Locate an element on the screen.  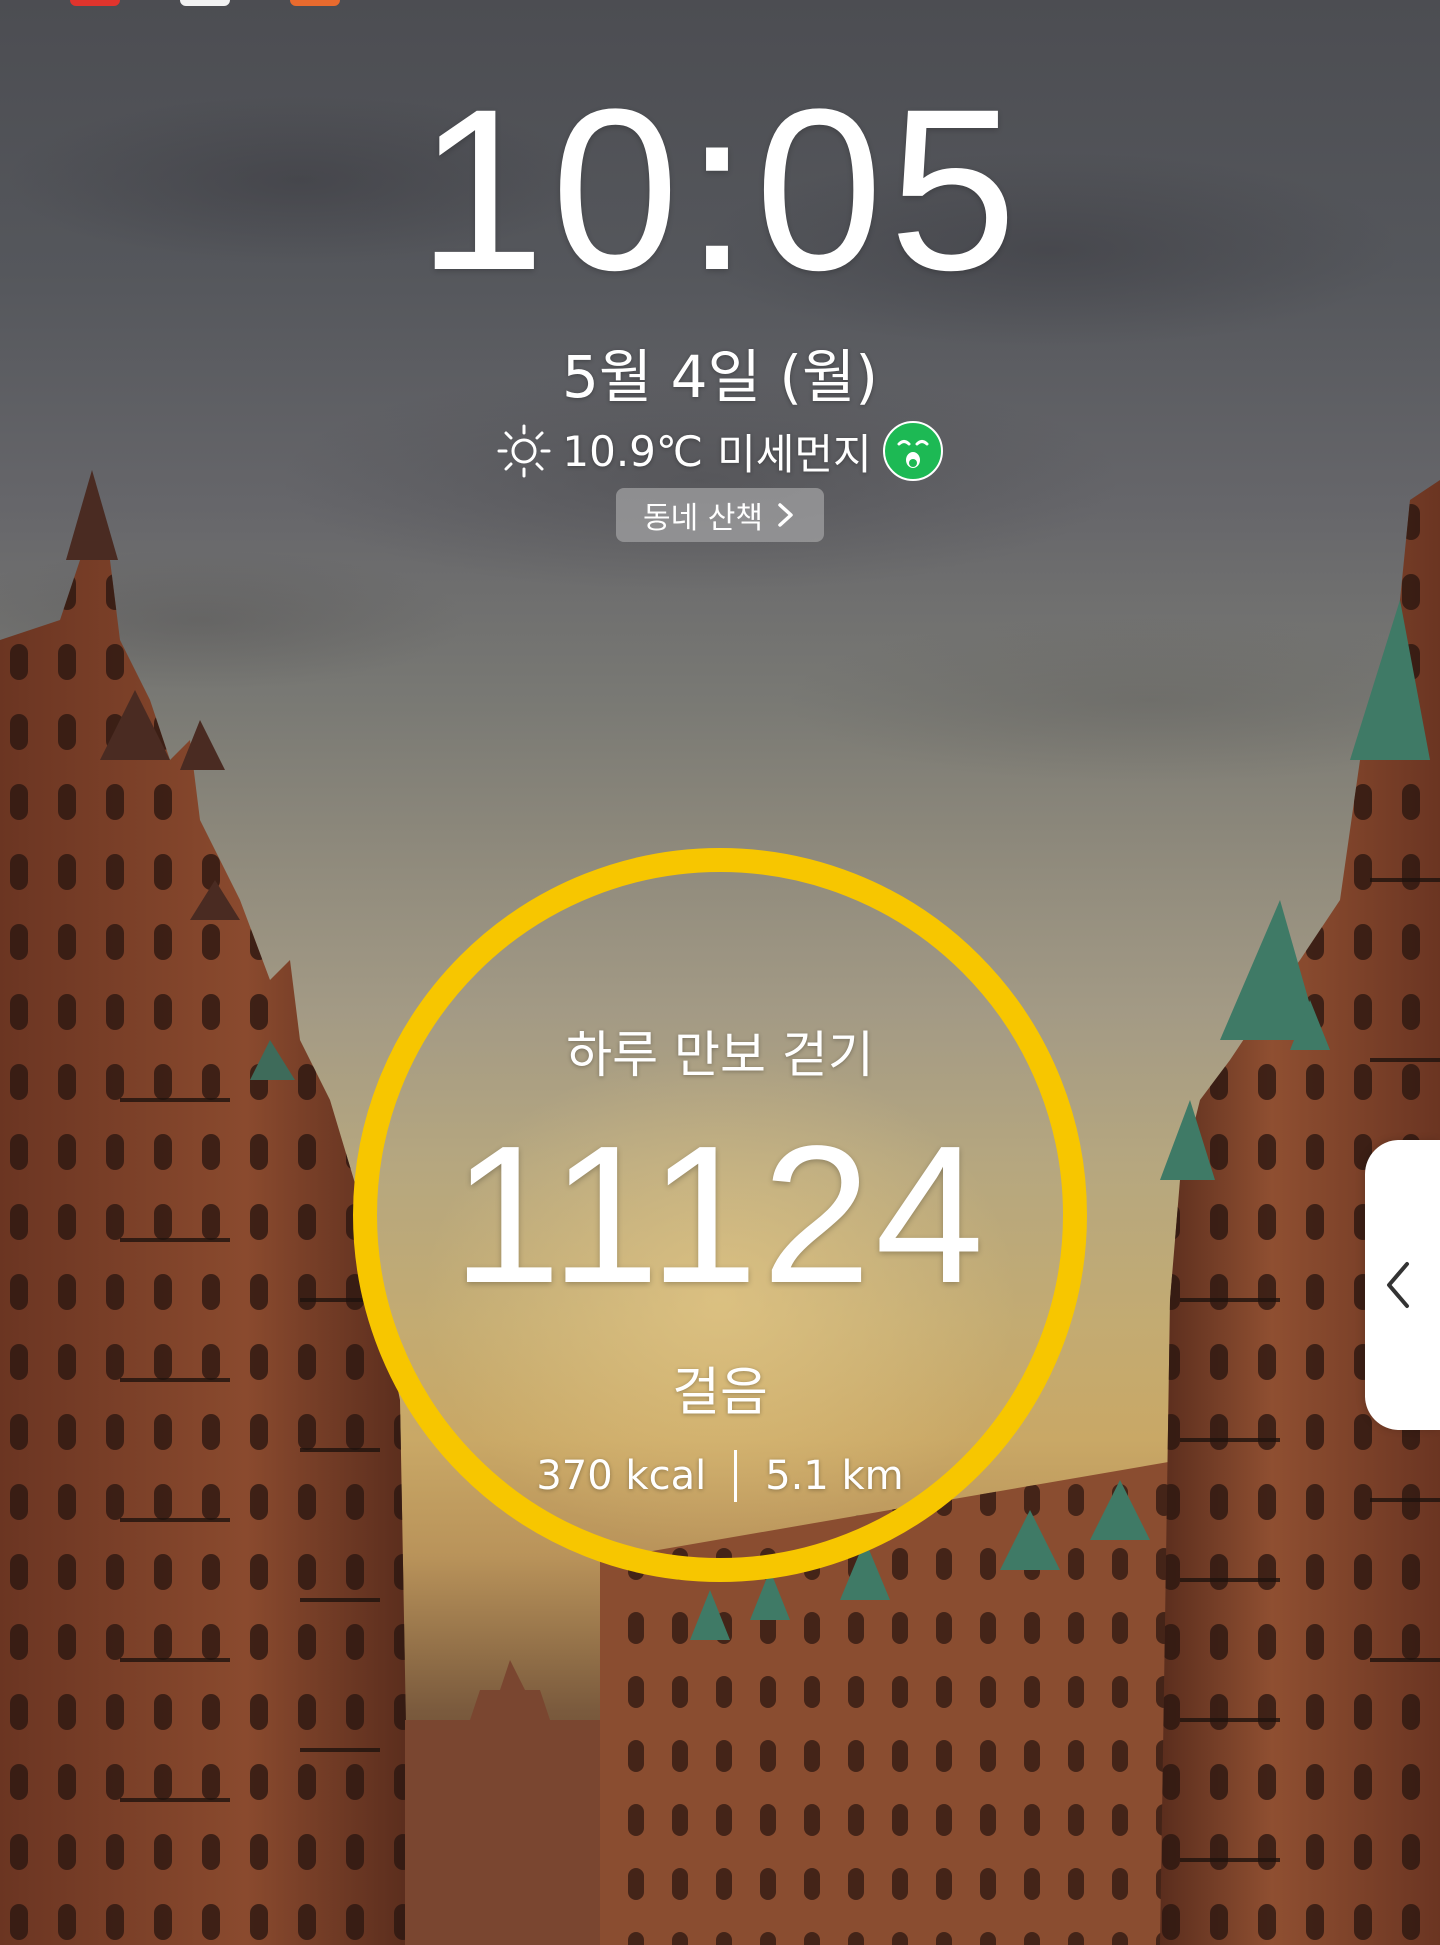
neighborhood-walk-button: 동네 산책 is located at coordinates (720, 515).